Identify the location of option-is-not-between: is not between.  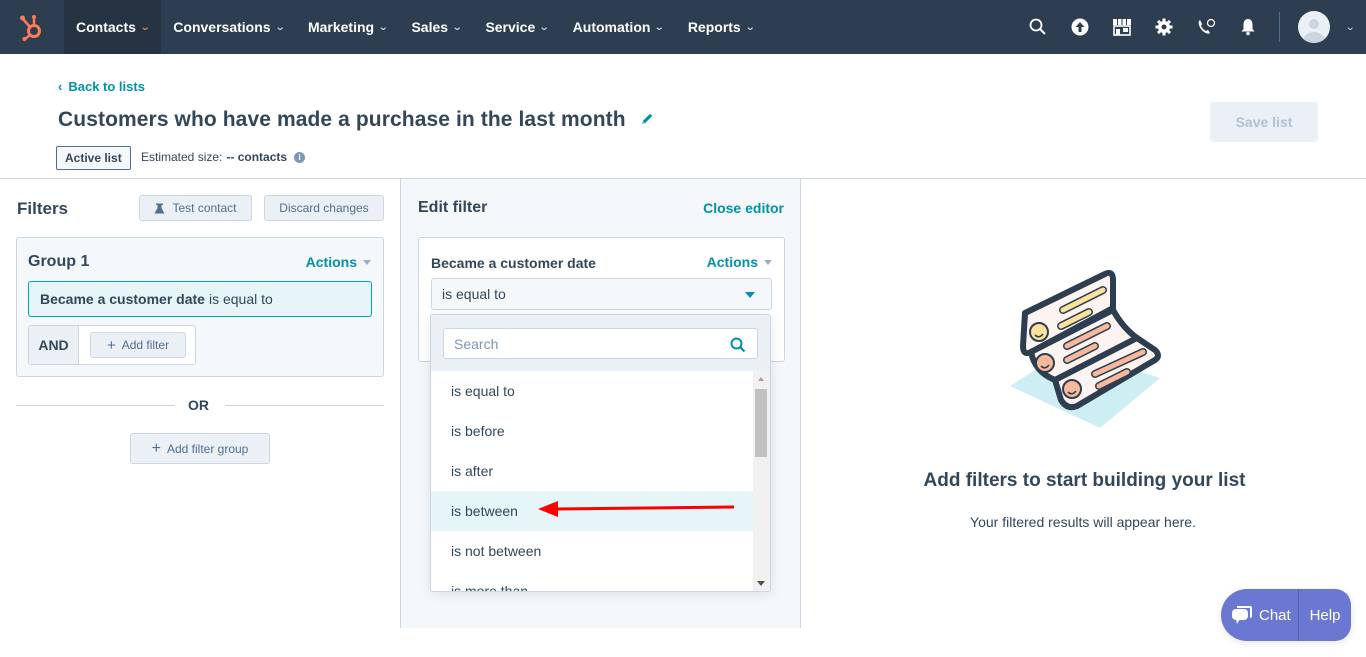
(592, 551).